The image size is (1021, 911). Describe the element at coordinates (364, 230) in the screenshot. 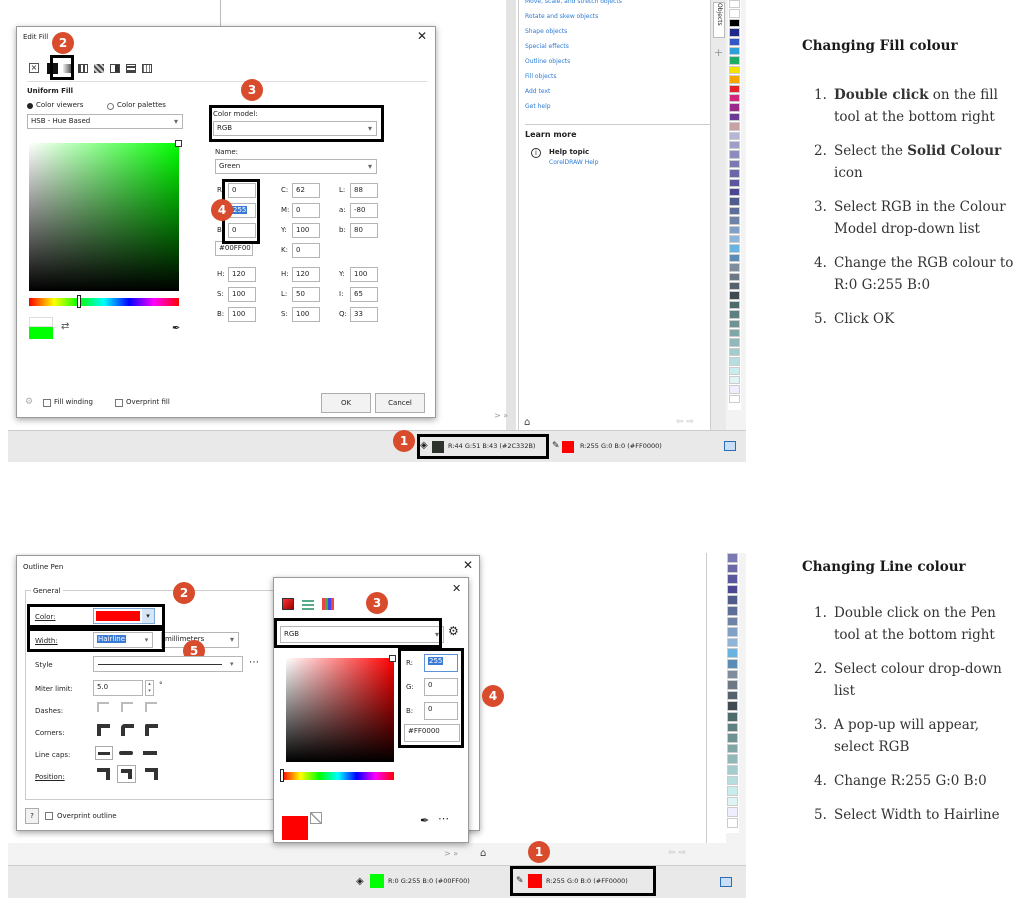

I see `lab-b-input: 80` at that location.